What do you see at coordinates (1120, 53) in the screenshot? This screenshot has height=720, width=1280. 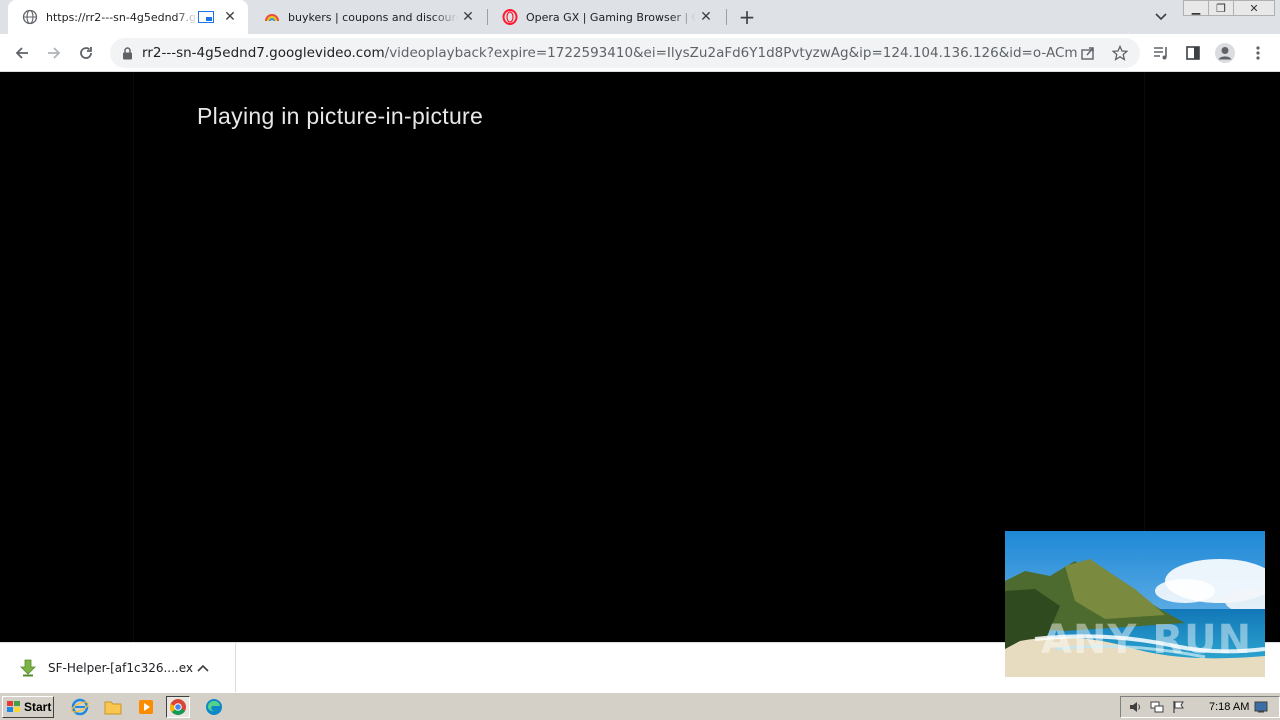 I see `bookmark-star-icon` at bounding box center [1120, 53].